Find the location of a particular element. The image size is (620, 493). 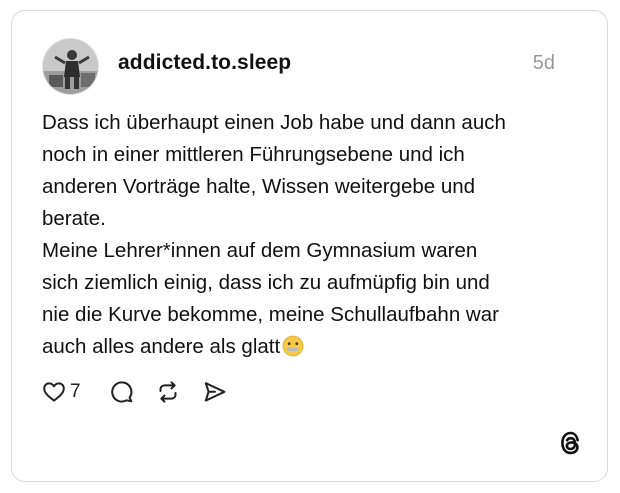

username: addicted.to.sleep is located at coordinates (204, 63).